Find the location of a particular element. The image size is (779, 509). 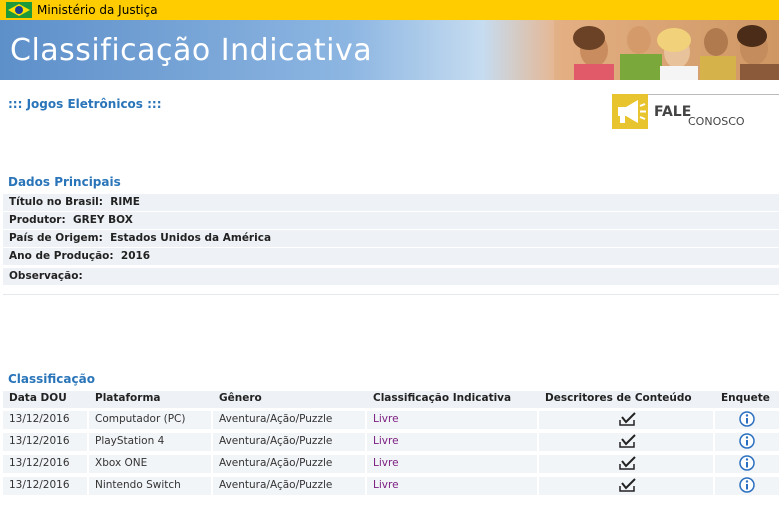

megaphone-icon is located at coordinates (630, 111).